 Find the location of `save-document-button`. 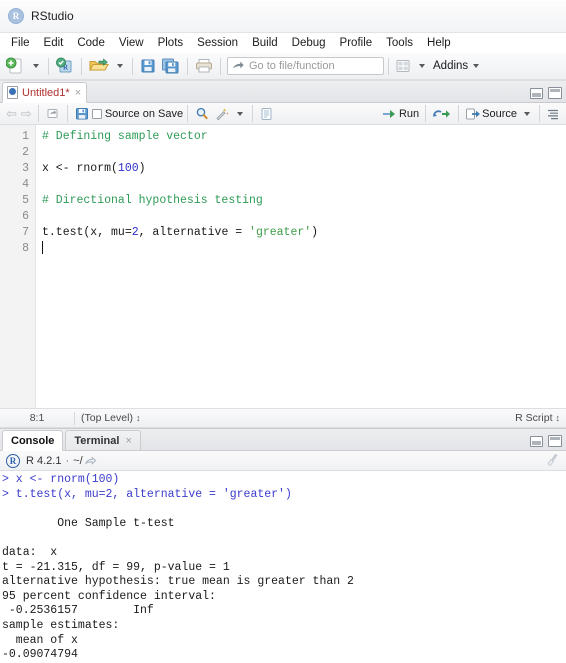

save-document-button is located at coordinates (82, 114).